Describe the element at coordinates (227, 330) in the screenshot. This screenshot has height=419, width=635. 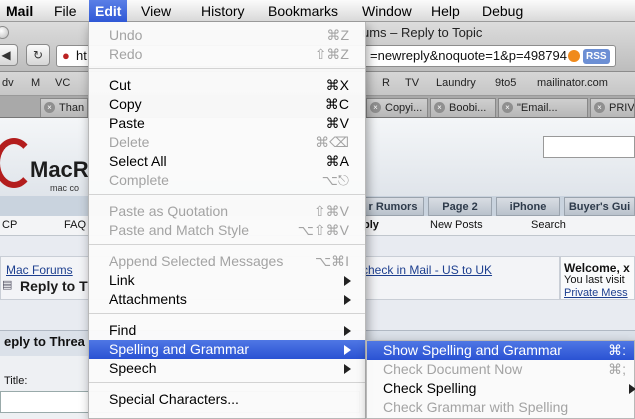
I see `menu-item-find: Find` at that location.